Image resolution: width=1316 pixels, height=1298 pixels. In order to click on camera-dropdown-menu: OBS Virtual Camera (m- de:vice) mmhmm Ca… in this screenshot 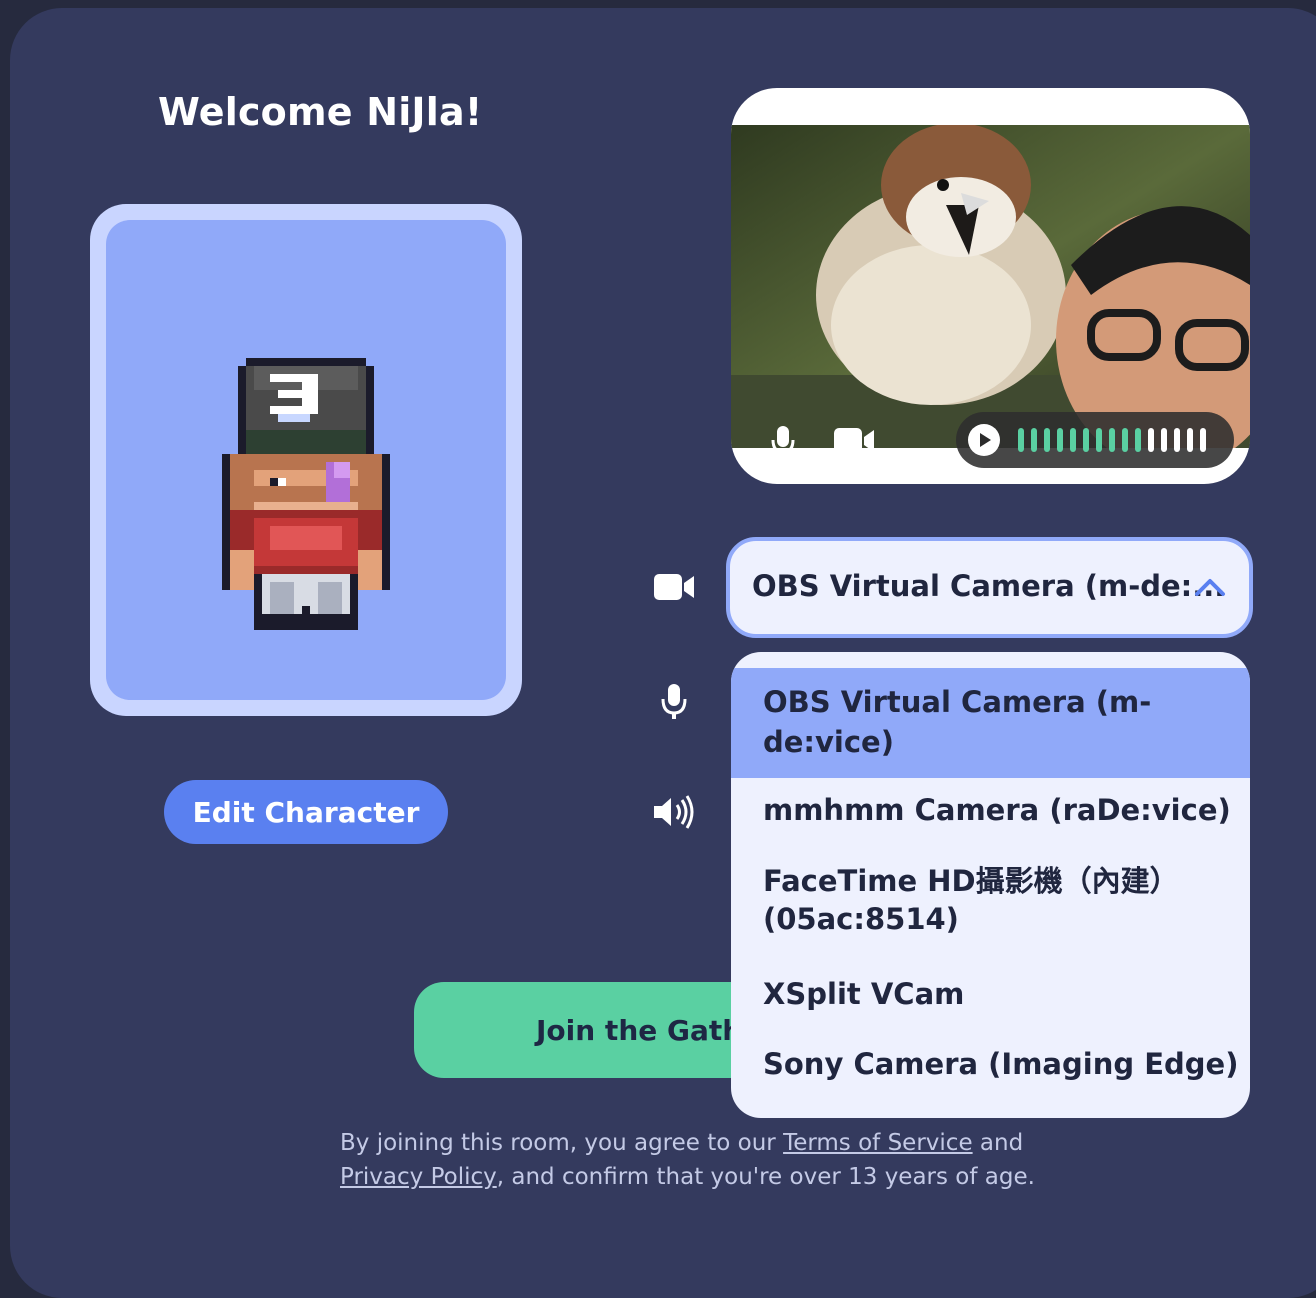, I will do `click(990, 885)`.